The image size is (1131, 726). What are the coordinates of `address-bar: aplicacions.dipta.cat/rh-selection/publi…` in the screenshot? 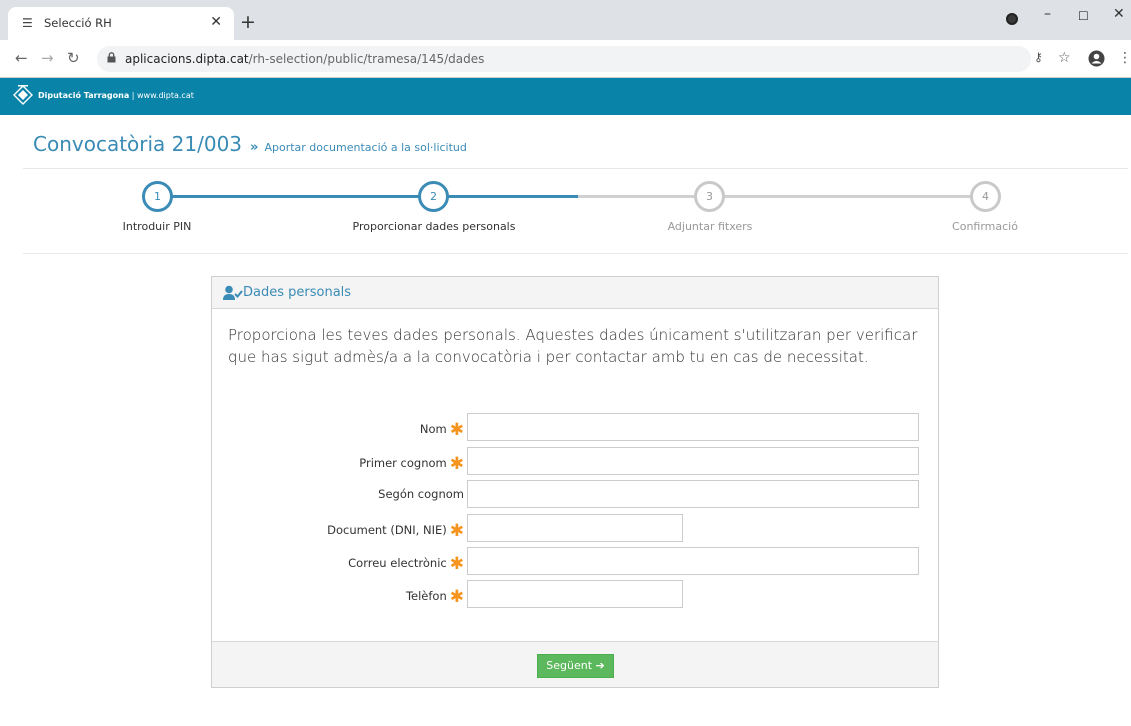 It's located at (564, 59).